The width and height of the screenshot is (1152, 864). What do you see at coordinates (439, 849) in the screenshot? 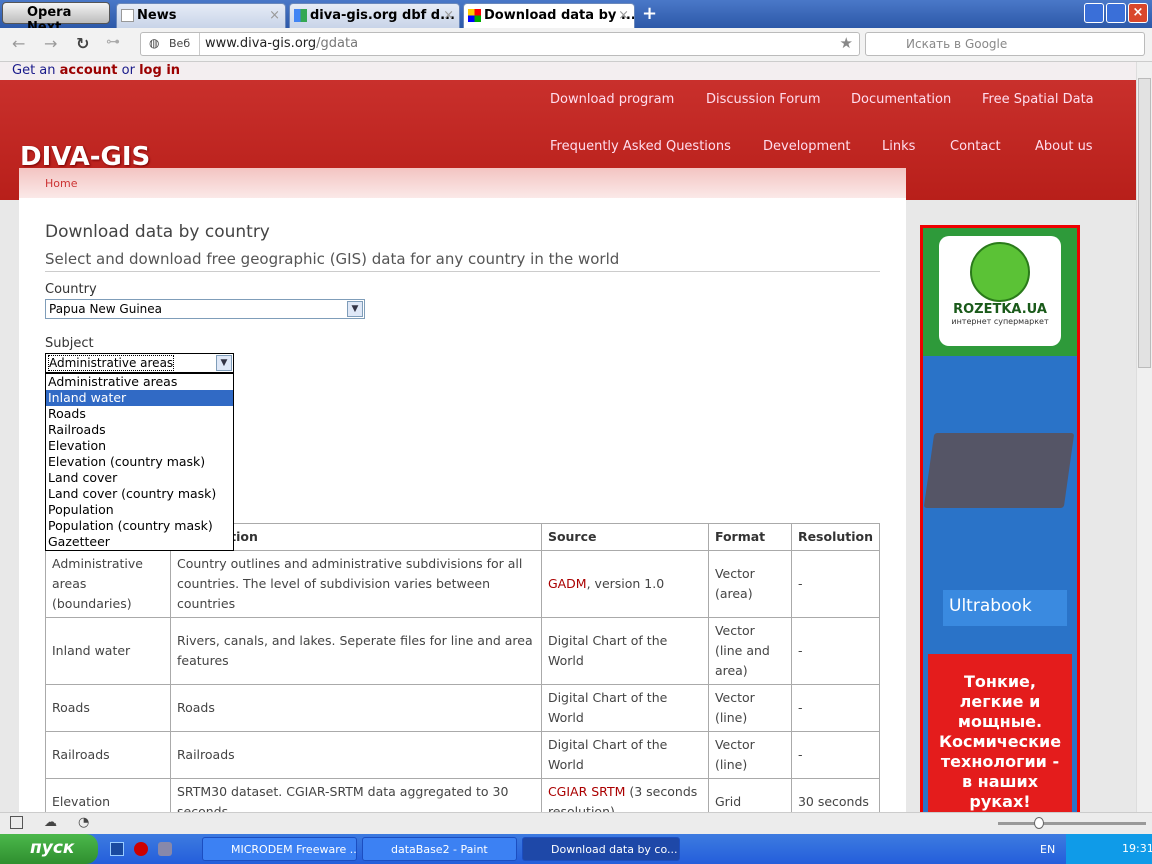
I see `taskbar-item-paint: dataBase2 - Paint` at bounding box center [439, 849].